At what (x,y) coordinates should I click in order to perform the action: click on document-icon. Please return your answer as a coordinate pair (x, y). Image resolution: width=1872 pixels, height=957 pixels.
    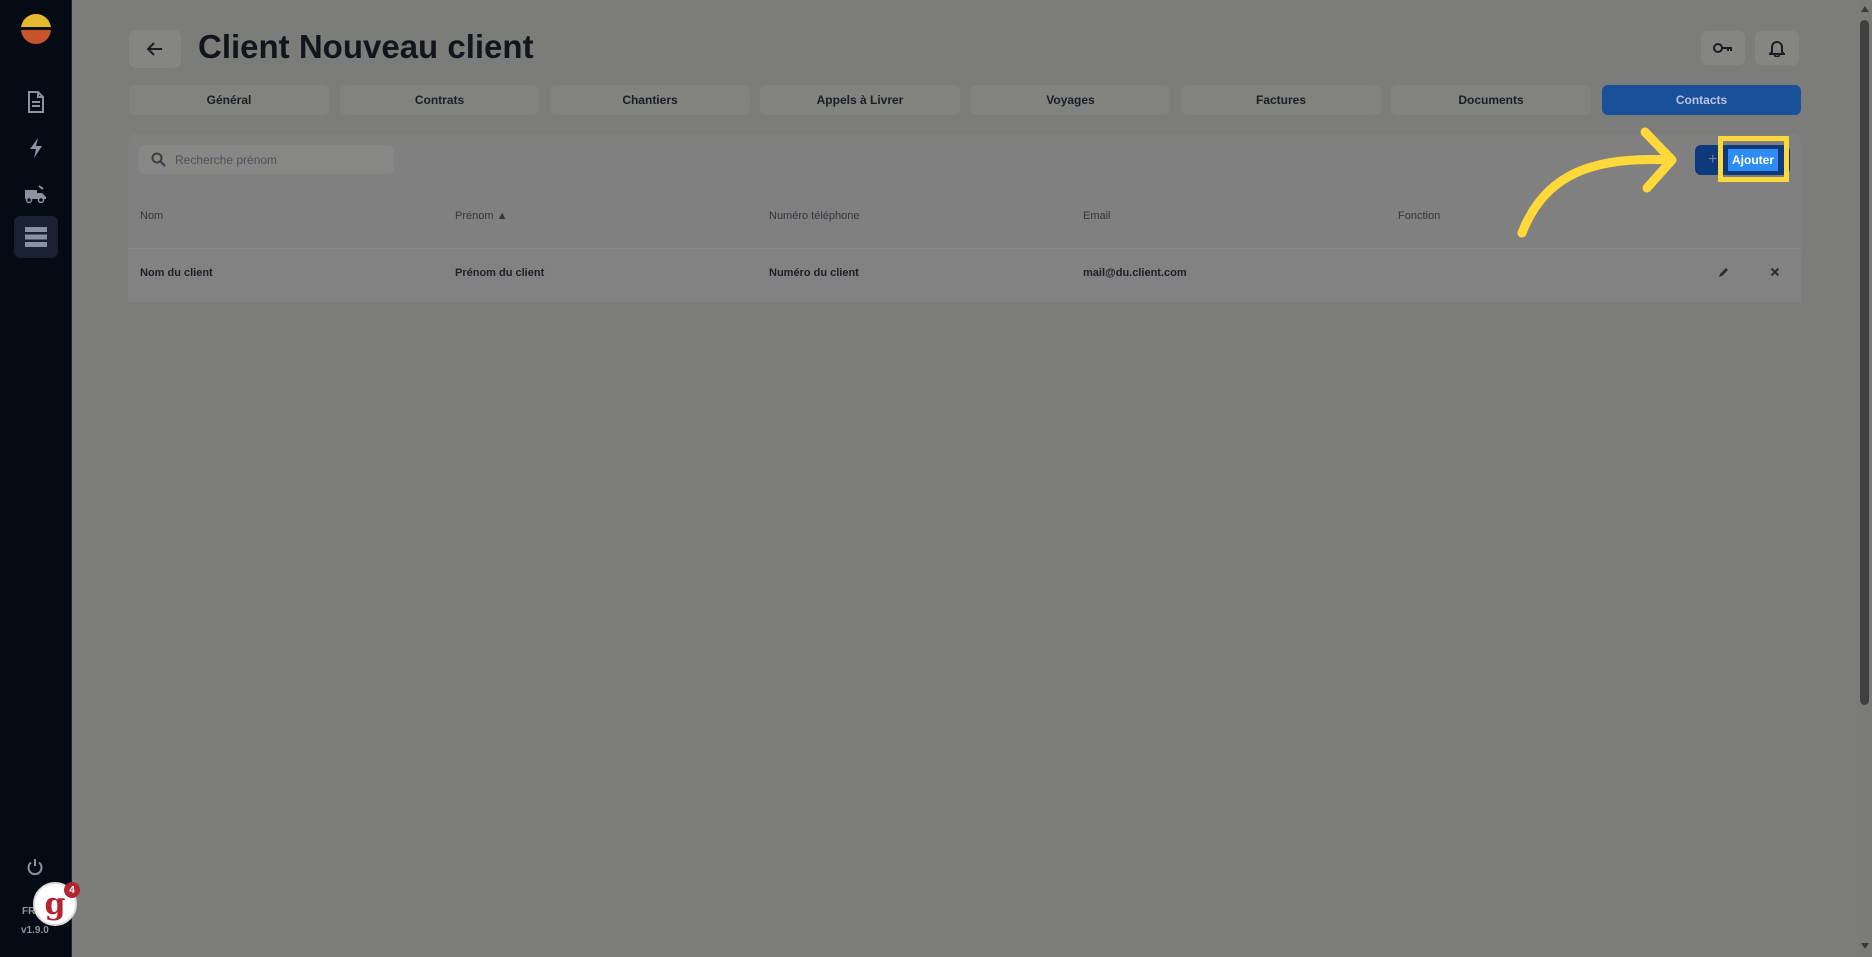
    Looking at the image, I should click on (36, 102).